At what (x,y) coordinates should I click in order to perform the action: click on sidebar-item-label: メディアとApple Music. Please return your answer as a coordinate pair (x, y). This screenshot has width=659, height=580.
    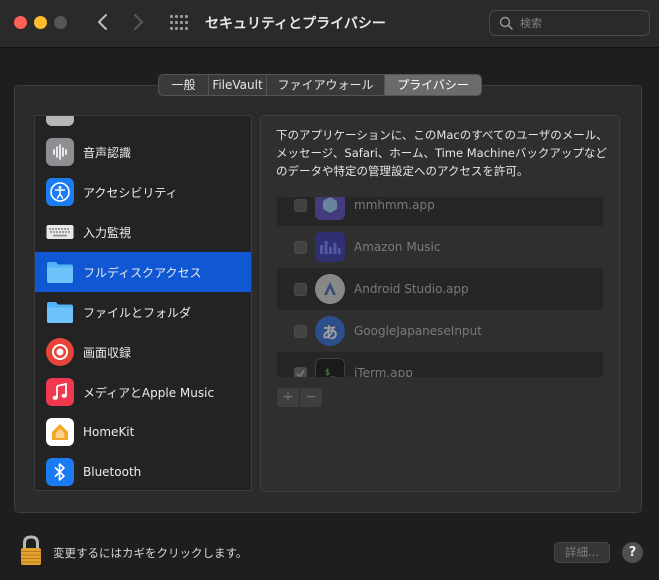
    Looking at the image, I should click on (149, 392).